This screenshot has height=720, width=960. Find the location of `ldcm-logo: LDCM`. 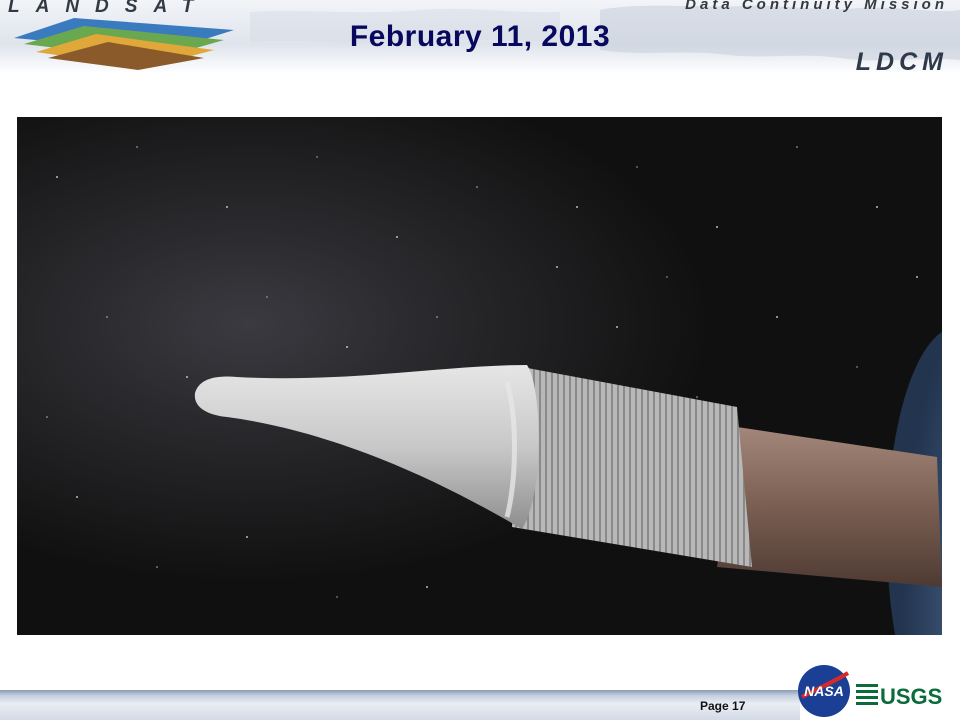

ldcm-logo: LDCM is located at coordinates (901, 61).